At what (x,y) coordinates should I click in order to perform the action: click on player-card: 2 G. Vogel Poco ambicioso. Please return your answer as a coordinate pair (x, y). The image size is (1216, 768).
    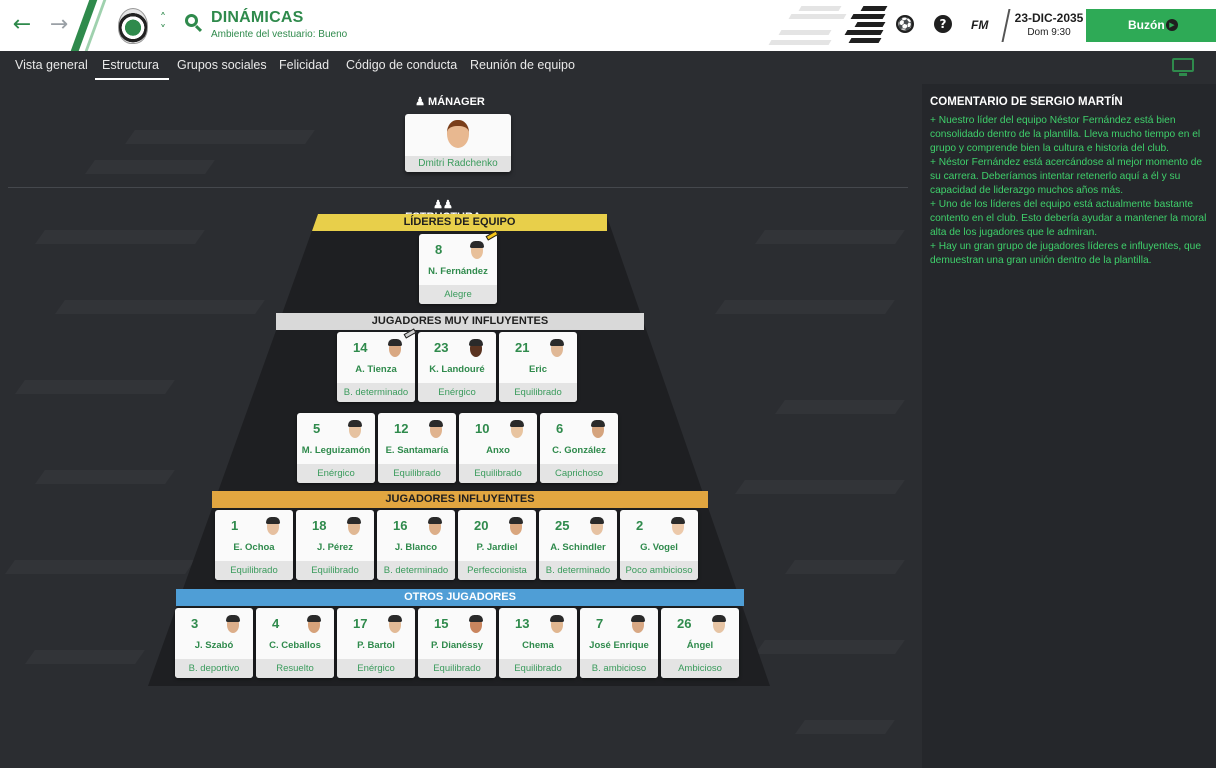
    Looking at the image, I should click on (659, 545).